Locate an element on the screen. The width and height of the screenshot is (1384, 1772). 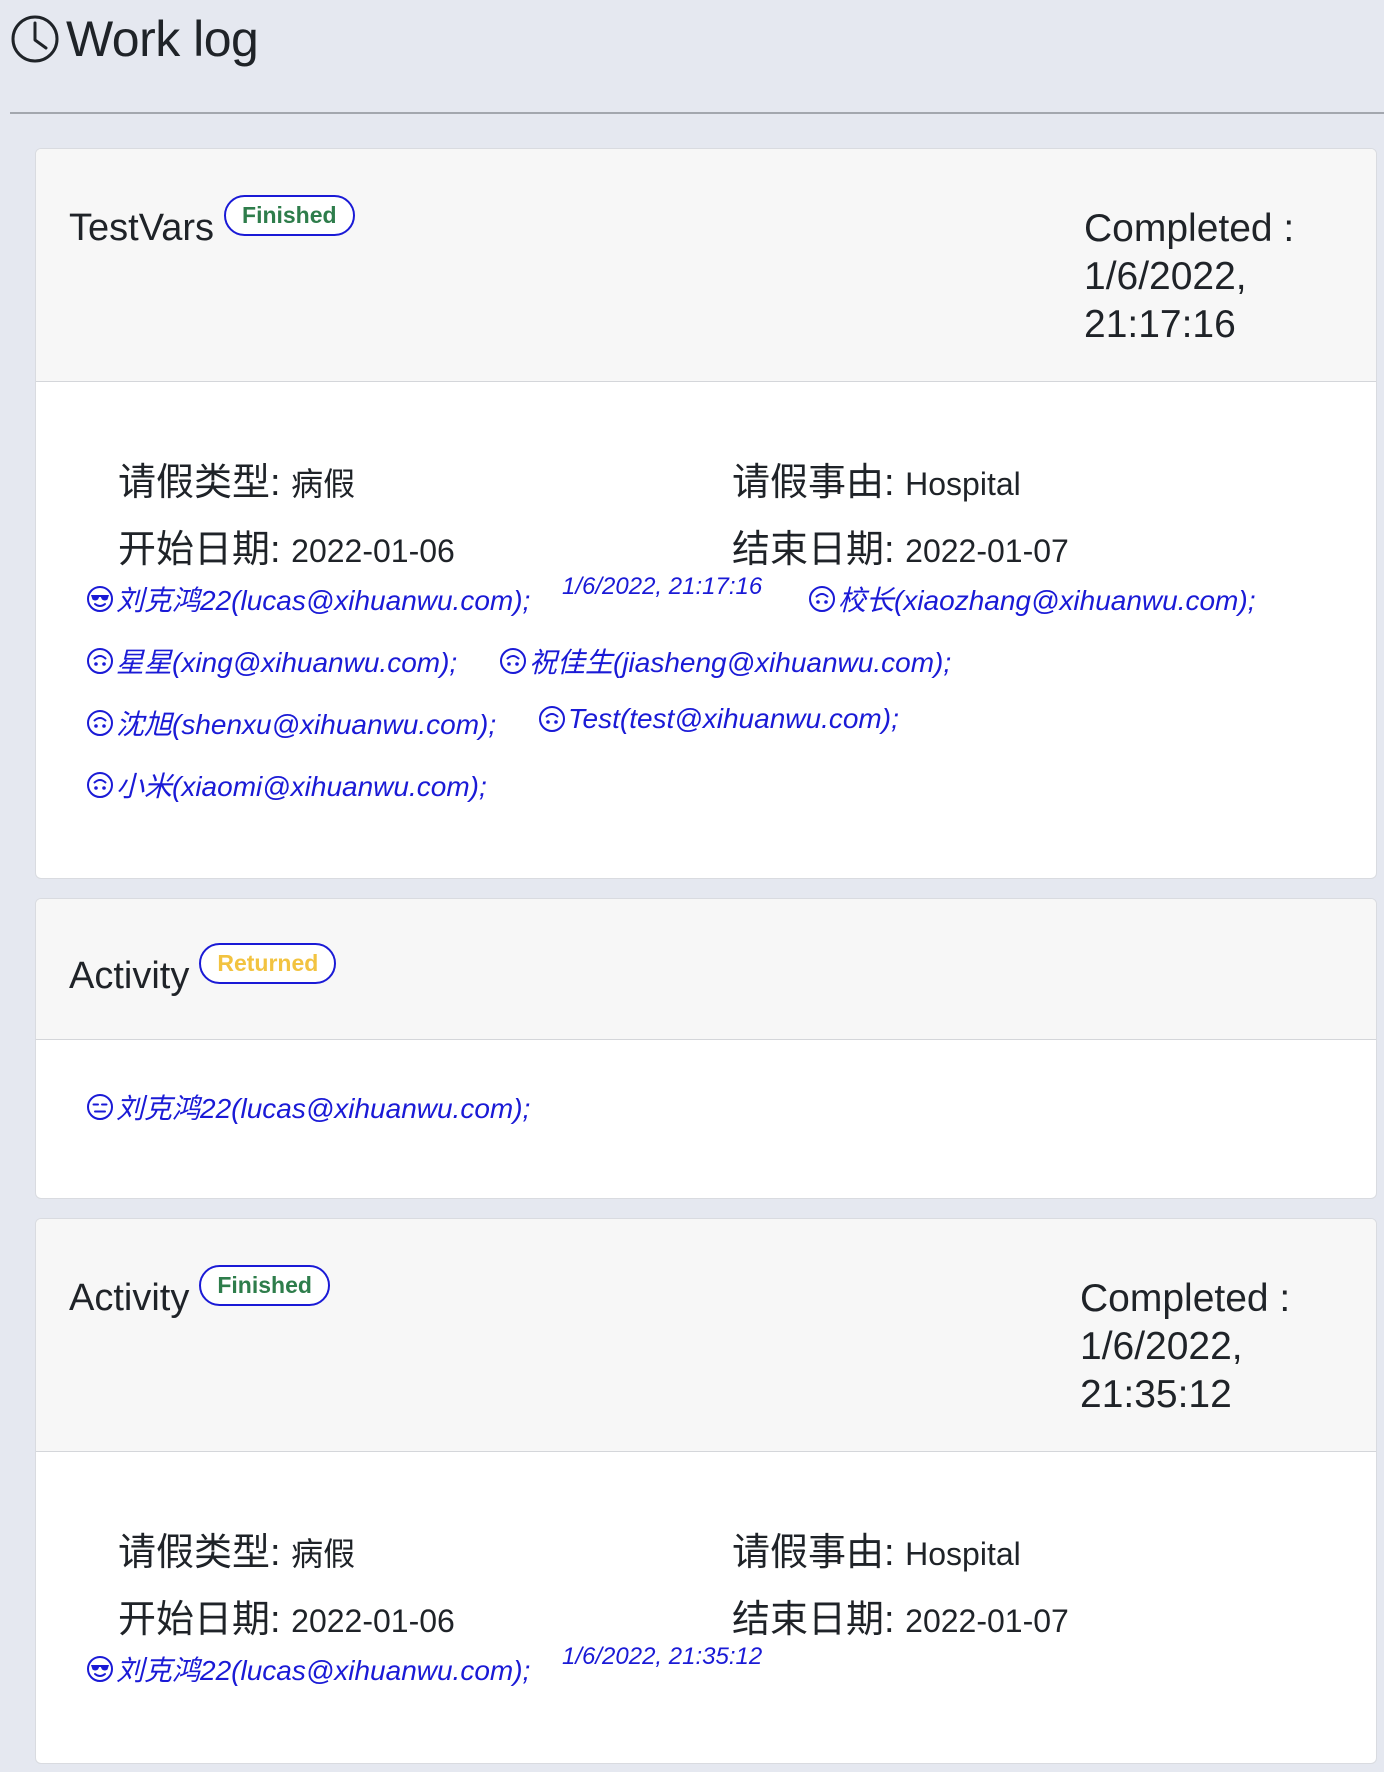
card-title: Activity Returned is located at coordinates (203, 970).